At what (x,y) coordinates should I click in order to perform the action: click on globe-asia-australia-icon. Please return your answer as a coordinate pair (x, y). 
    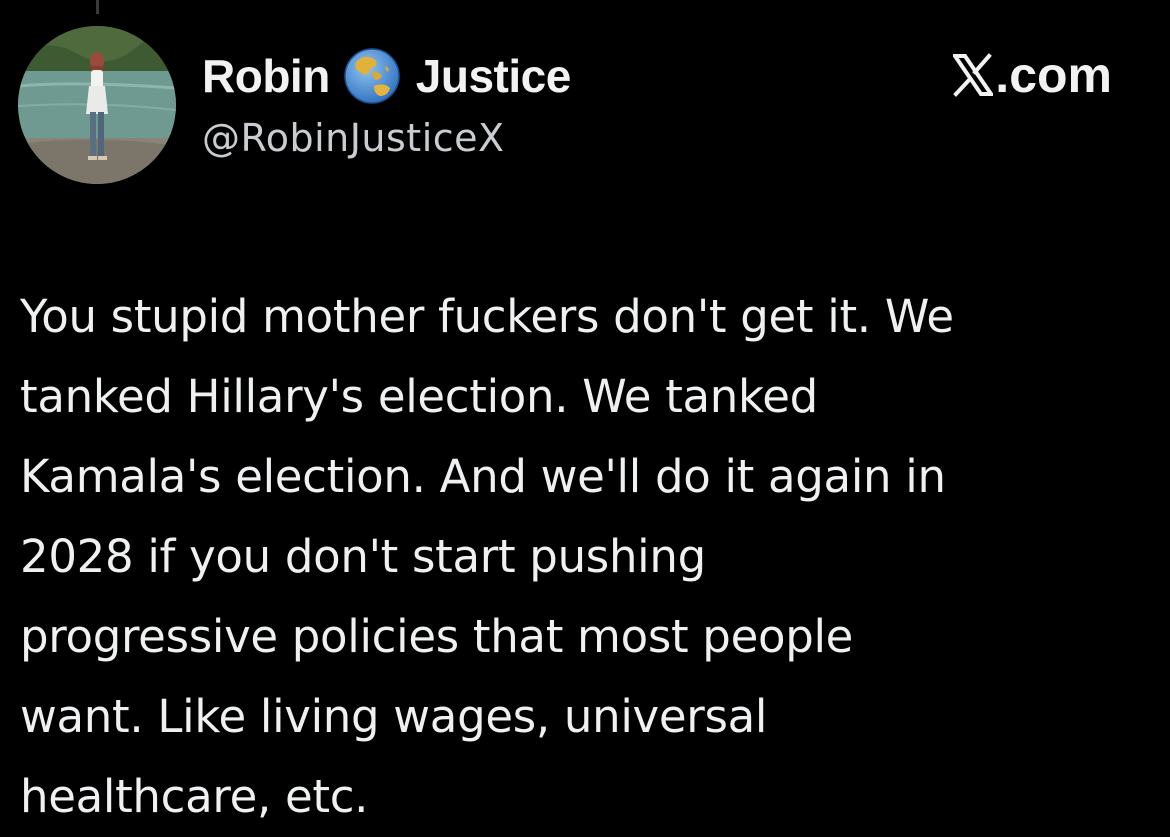
    Looking at the image, I should click on (372, 76).